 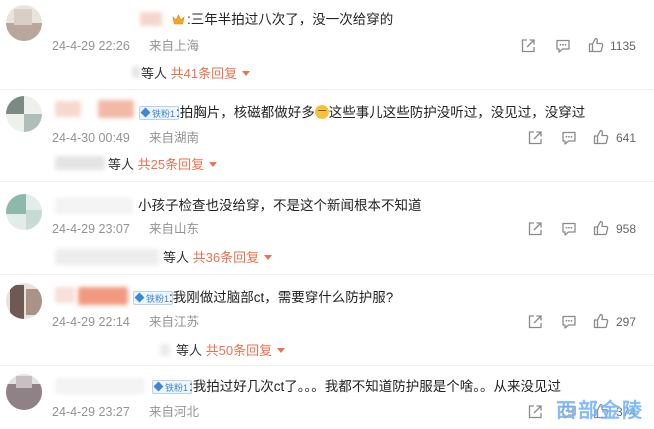 I want to click on reply-summary: 等人 共25条回复, so click(x=163, y=165).